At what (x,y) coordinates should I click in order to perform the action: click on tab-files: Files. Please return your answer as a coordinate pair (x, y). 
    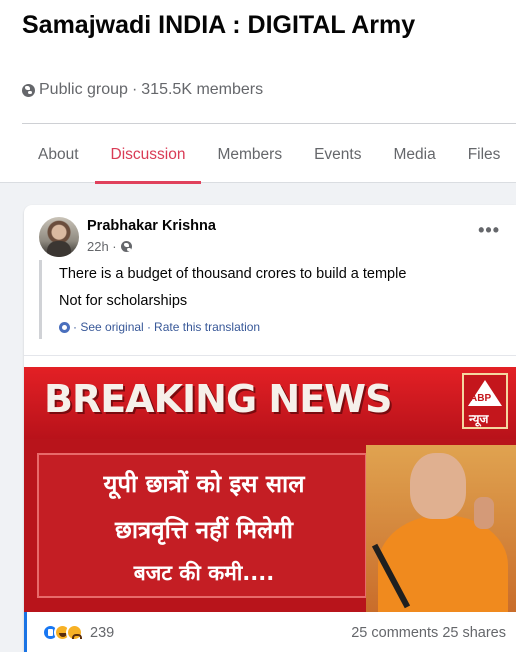
    Looking at the image, I should click on (484, 153).